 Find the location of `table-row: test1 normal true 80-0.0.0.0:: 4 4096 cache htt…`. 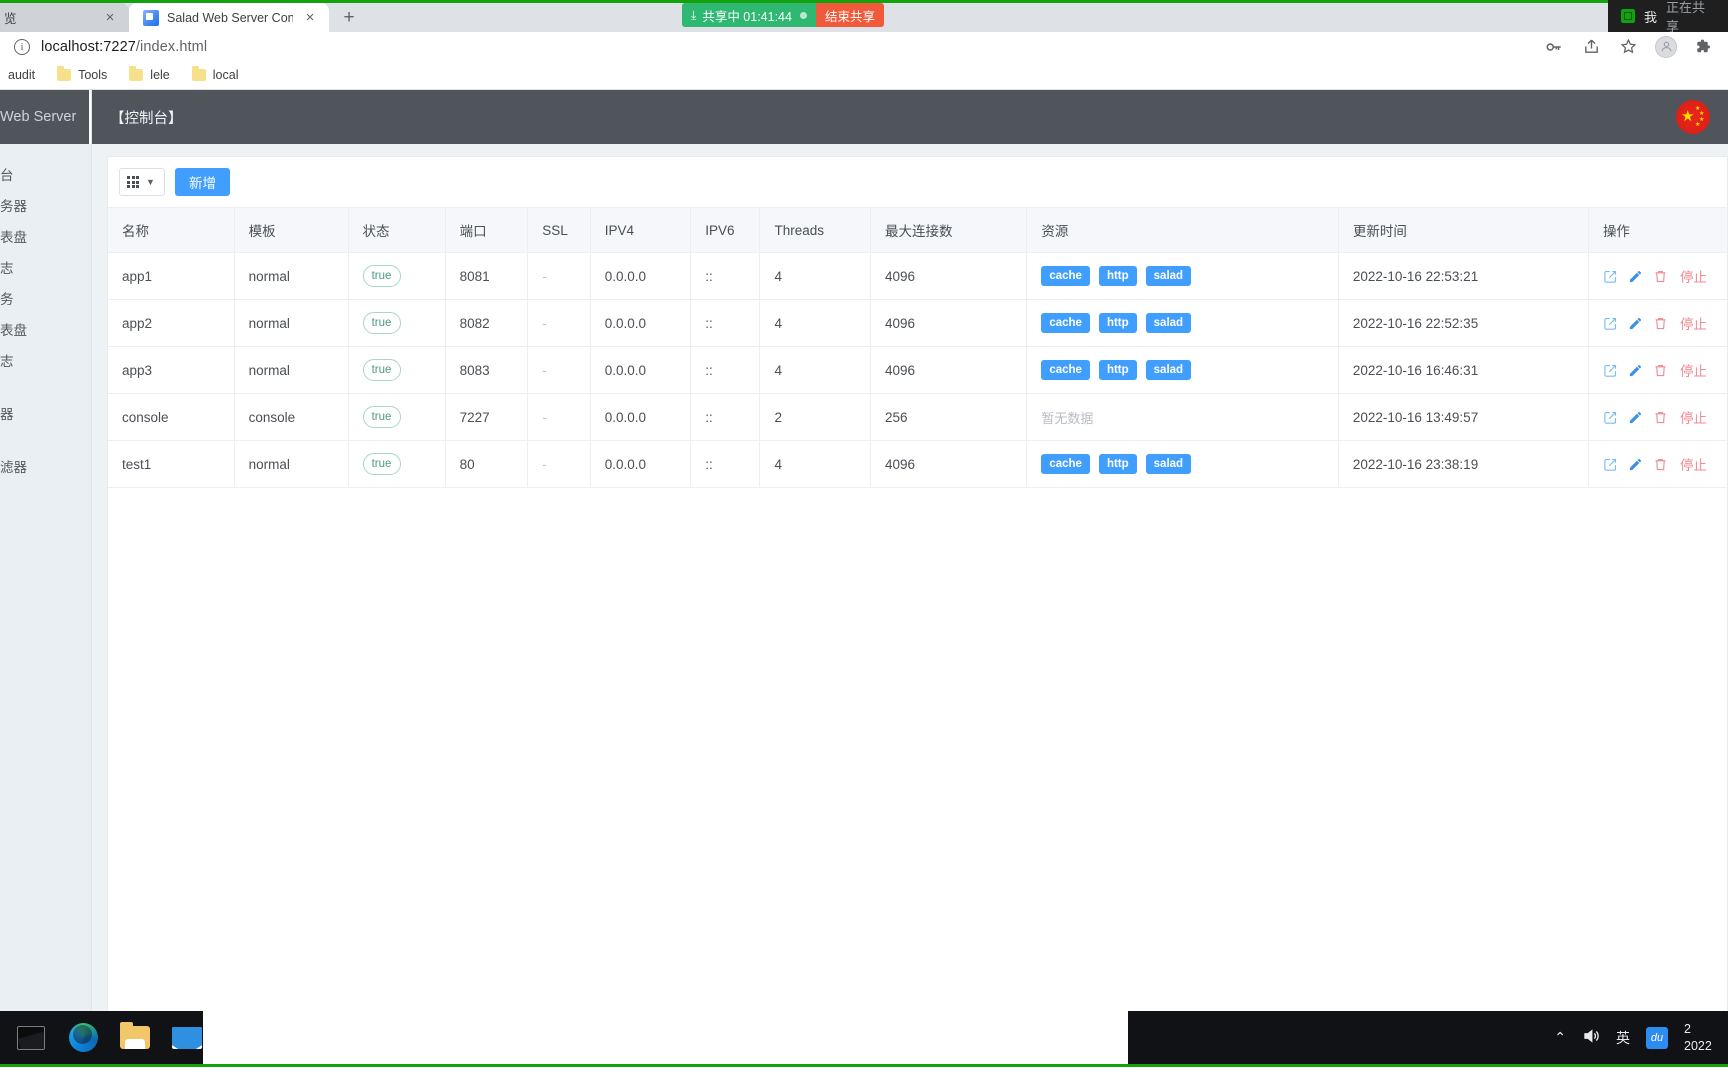

table-row: test1 normal true 80-0.0.0.0:: 4 4096 cache htt… is located at coordinates (917, 464).